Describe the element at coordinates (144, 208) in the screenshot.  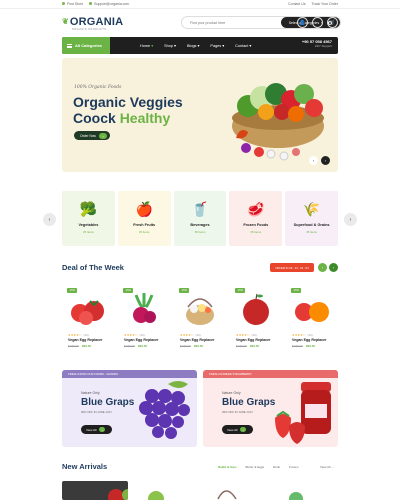
I see `fruits-icon: 🍎` at that location.